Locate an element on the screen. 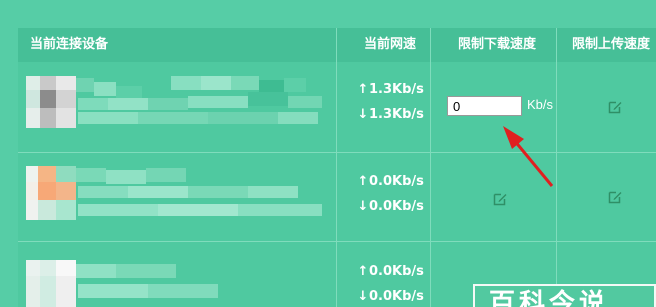 The width and height of the screenshot is (656, 307). watermark: 百科今说 is located at coordinates (564, 295).